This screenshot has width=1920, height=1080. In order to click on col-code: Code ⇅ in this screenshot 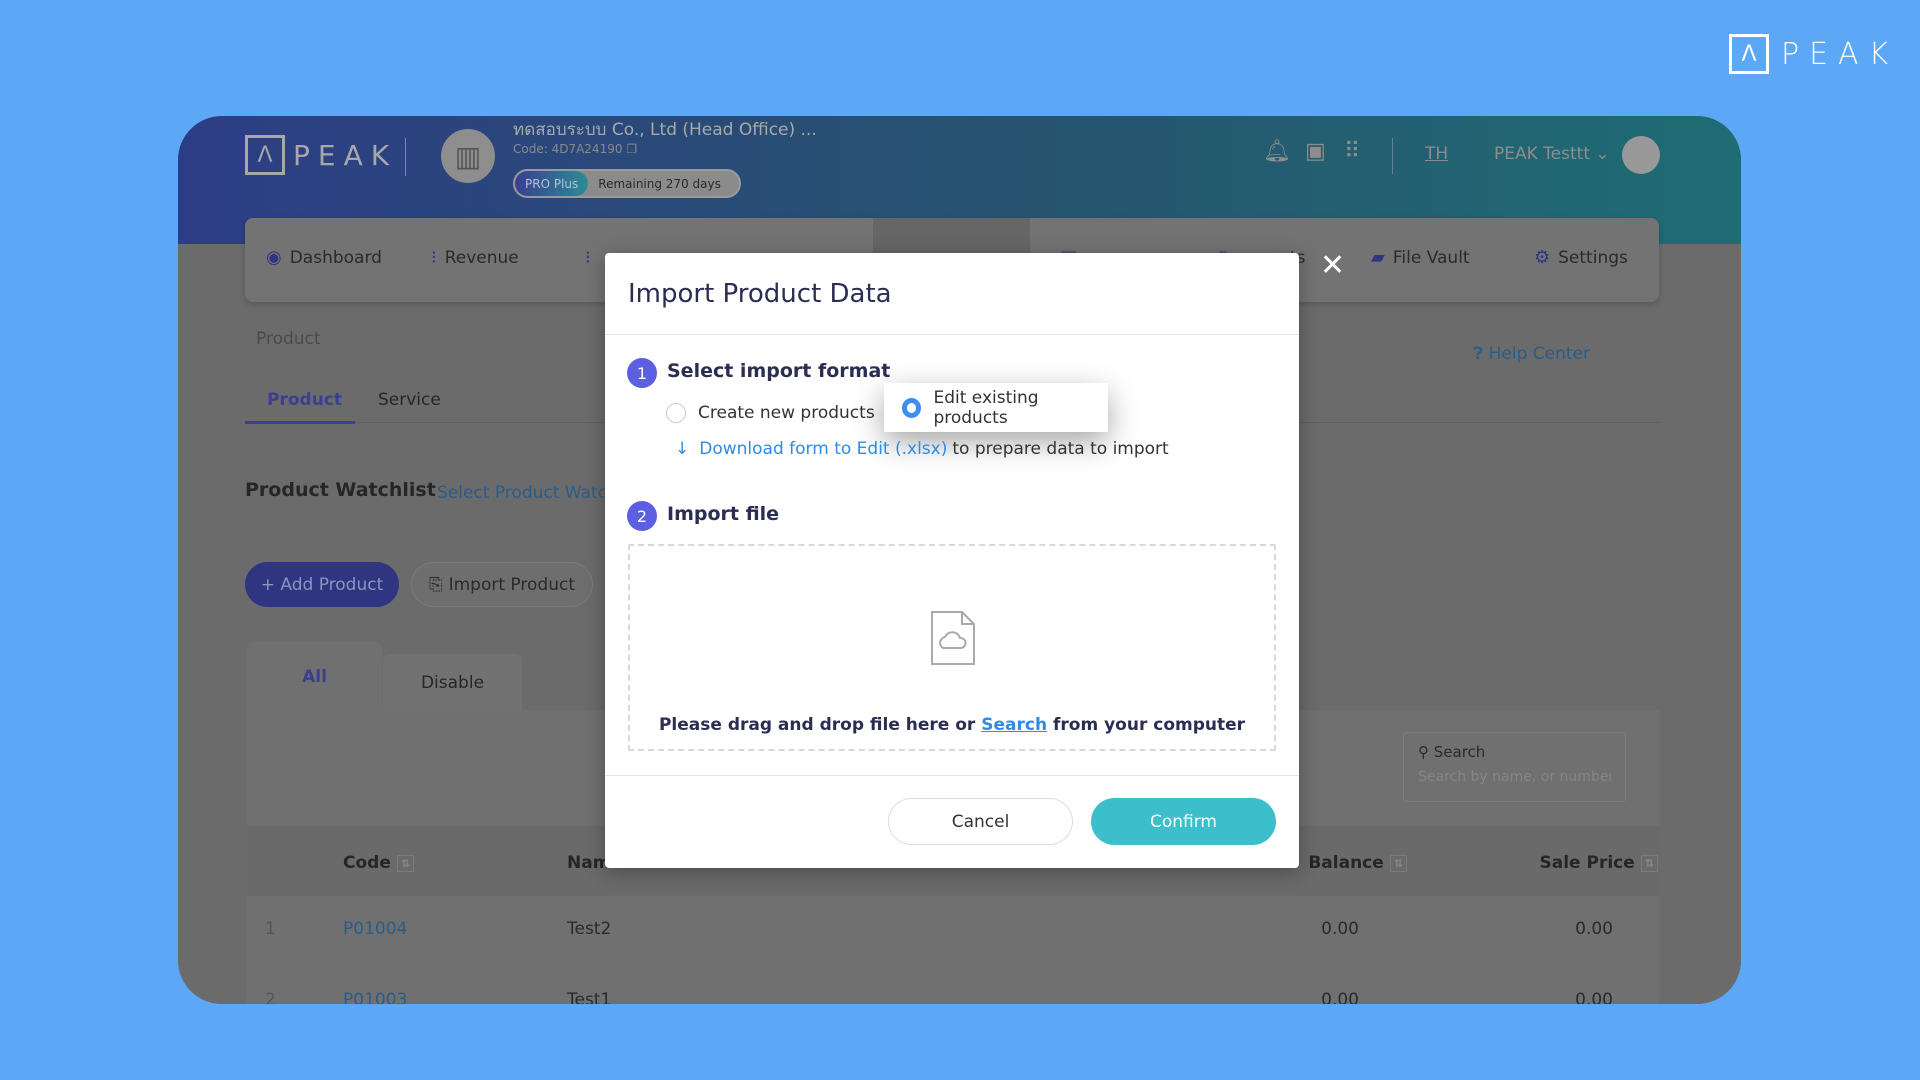, I will do `click(379, 863)`.